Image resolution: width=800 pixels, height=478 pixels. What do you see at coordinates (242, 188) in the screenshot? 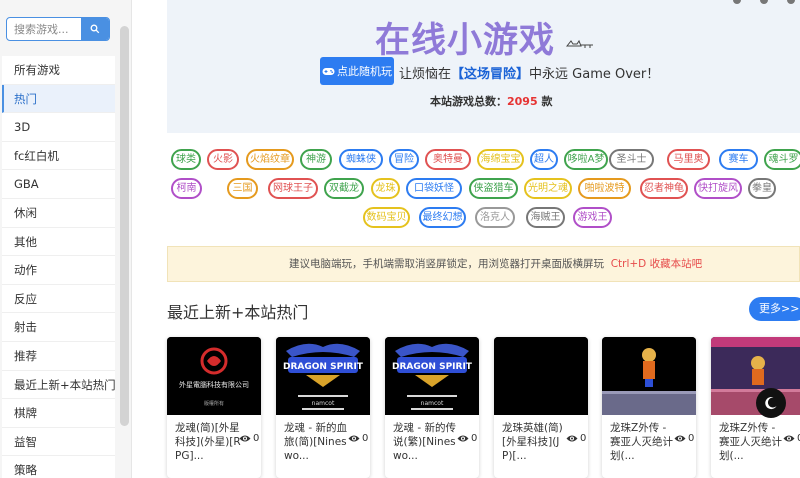
I see `tag-item: 三国` at bounding box center [242, 188].